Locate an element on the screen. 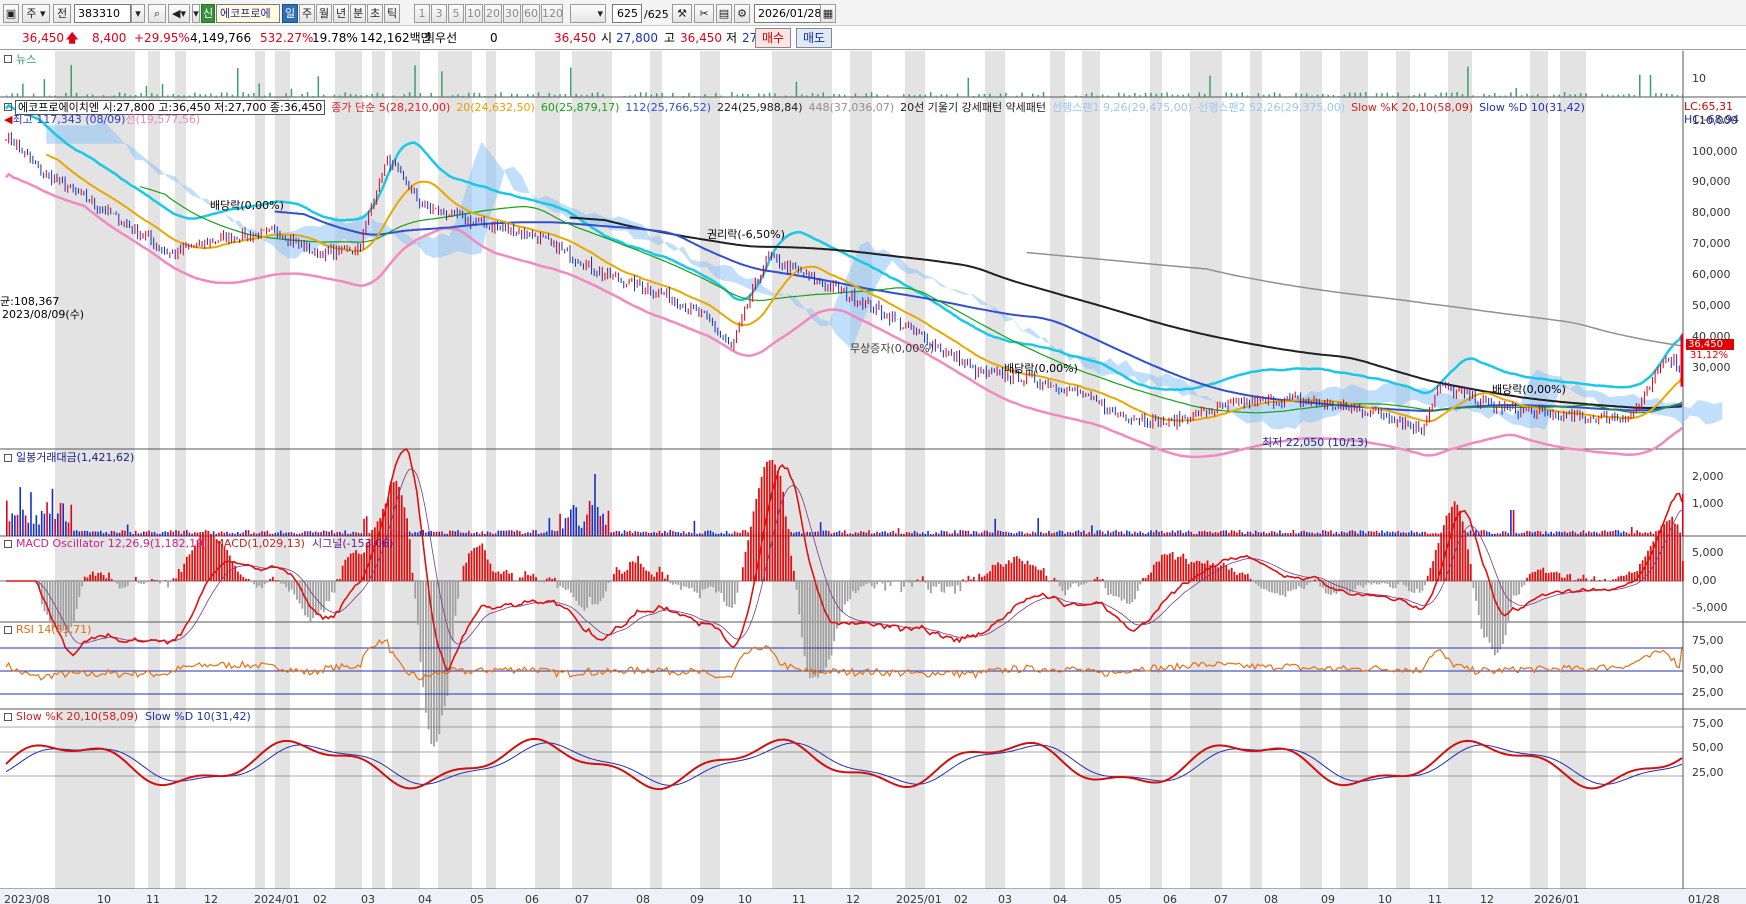  save-icon: ▤ is located at coordinates (724, 13).